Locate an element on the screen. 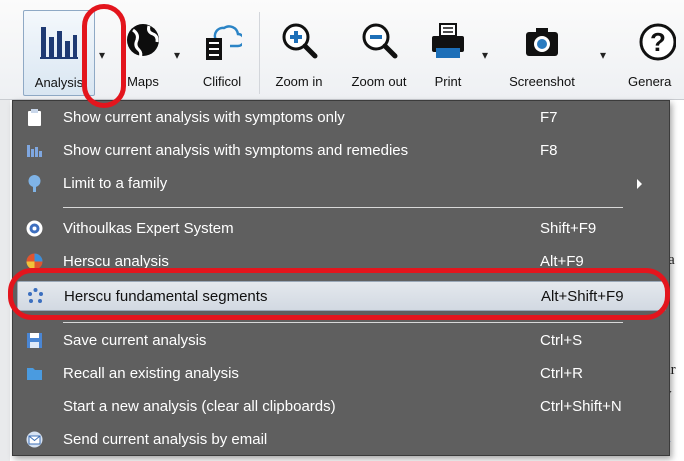 The height and width of the screenshot is (461, 684). help-icon: ? is located at coordinates (657, 42).